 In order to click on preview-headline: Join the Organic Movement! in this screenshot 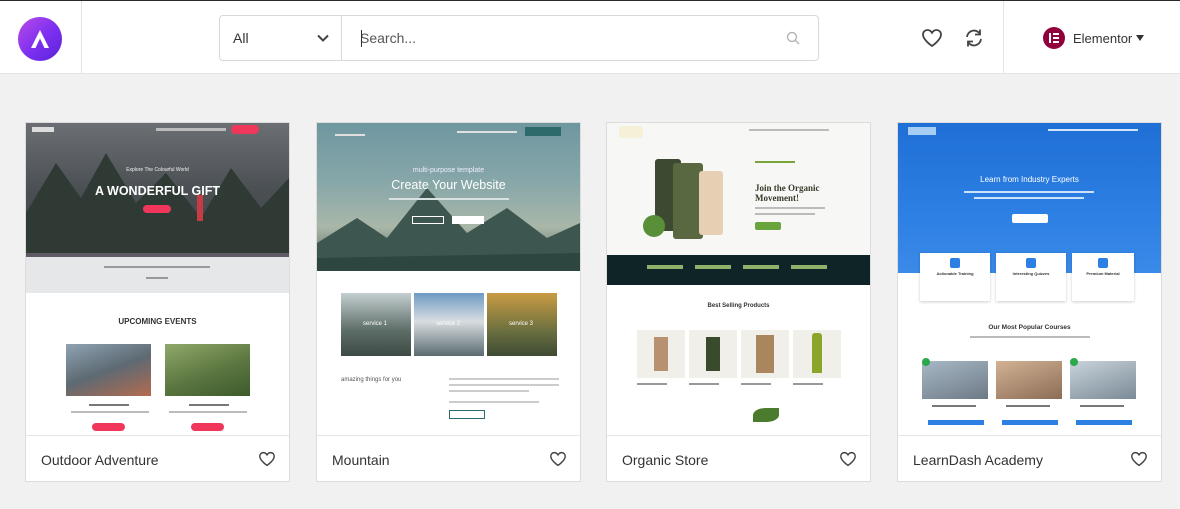, I will do `click(787, 193)`.